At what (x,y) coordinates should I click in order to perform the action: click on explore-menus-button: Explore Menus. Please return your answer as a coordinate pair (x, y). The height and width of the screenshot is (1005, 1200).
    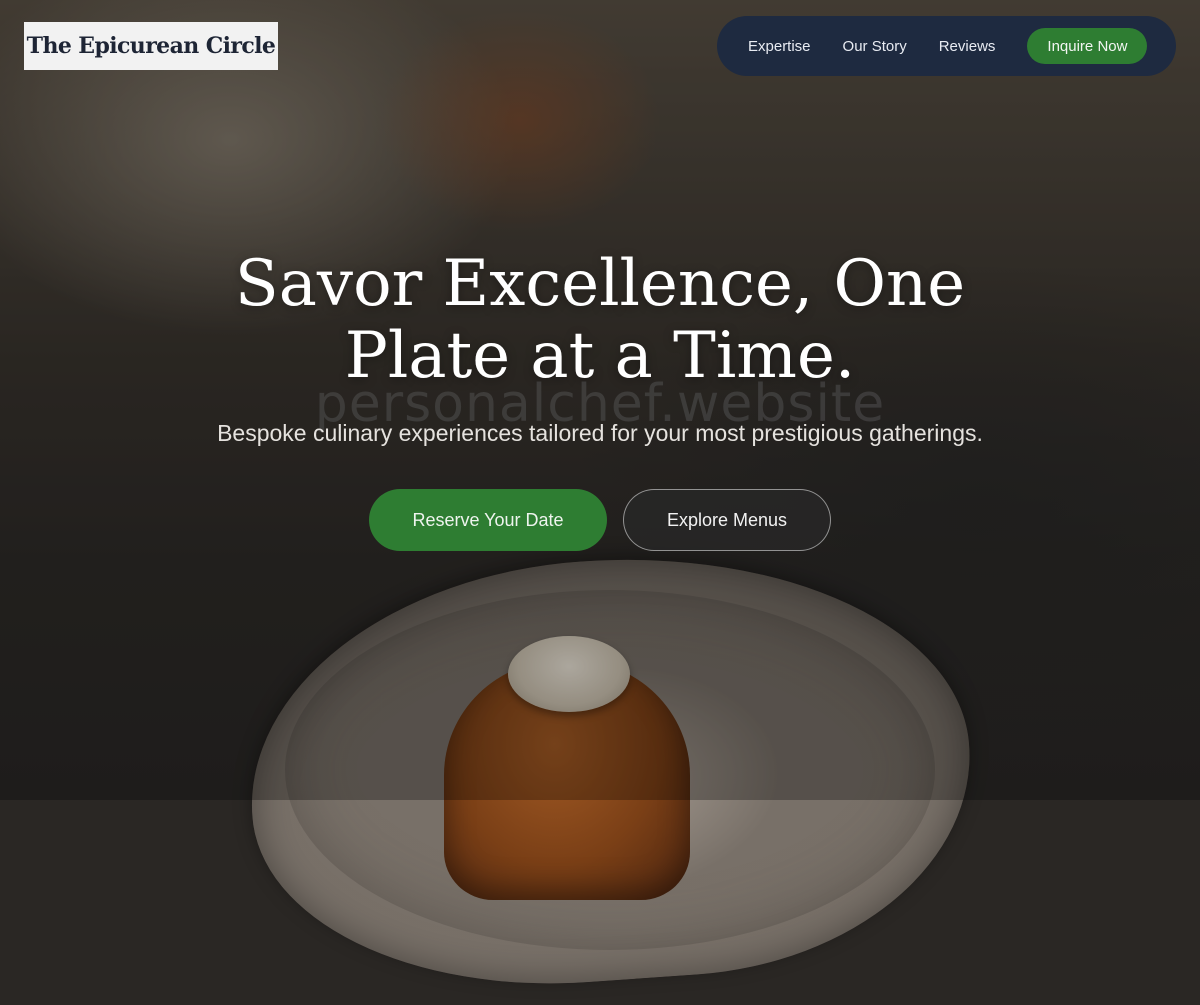
    Looking at the image, I should click on (727, 520).